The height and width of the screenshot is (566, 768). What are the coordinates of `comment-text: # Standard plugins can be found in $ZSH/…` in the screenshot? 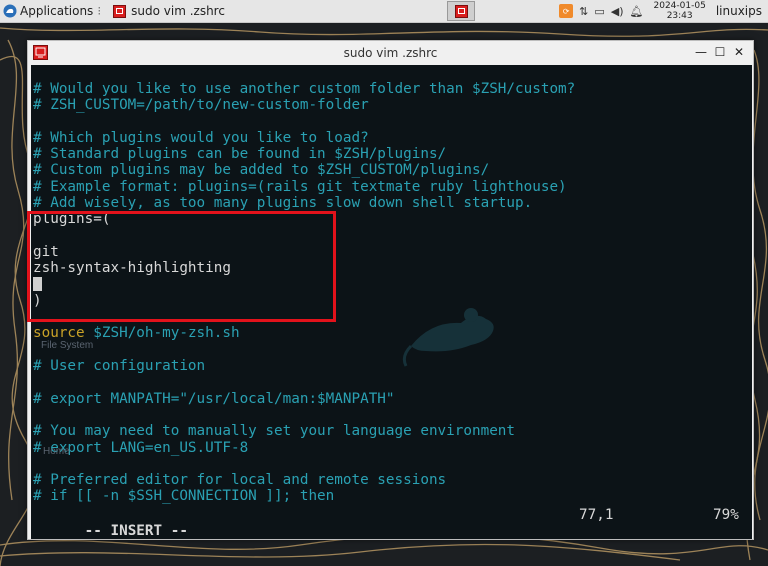 It's located at (240, 154).